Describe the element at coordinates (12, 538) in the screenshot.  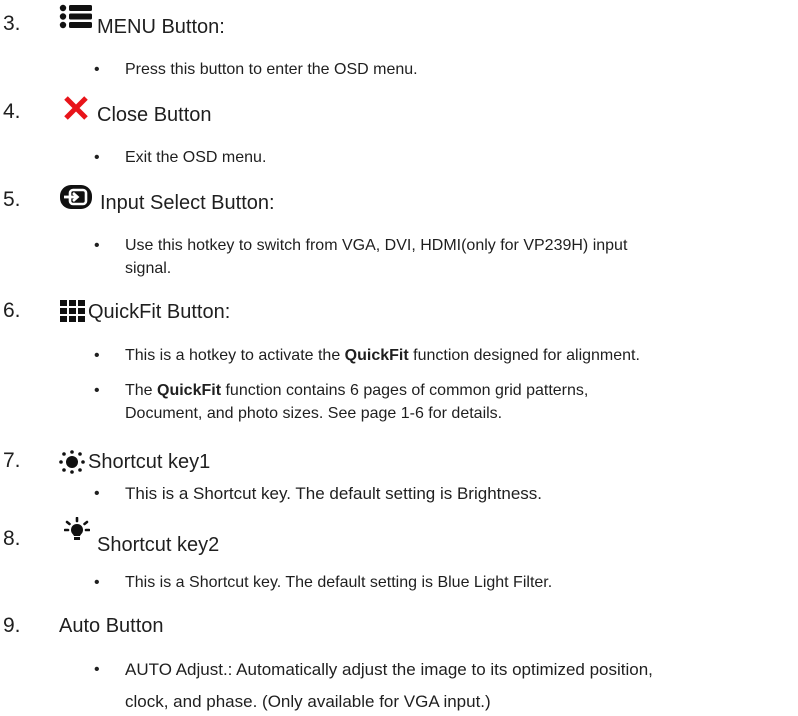
I see `item-number: 8.` at that location.